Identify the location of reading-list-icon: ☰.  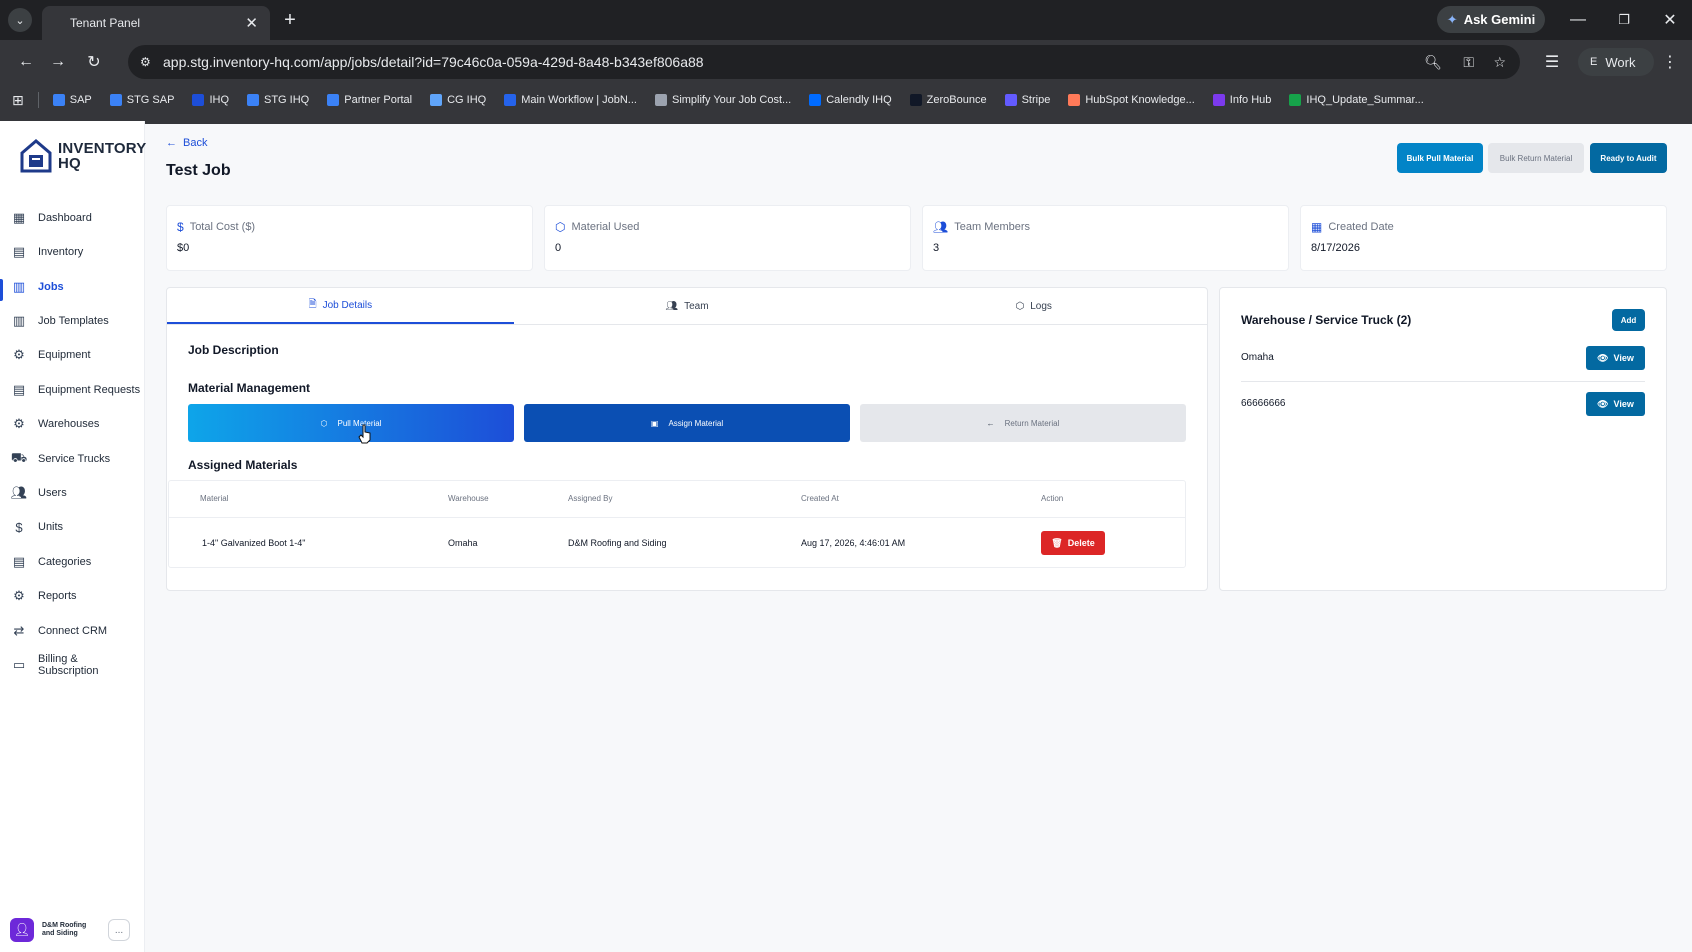
(1552, 62).